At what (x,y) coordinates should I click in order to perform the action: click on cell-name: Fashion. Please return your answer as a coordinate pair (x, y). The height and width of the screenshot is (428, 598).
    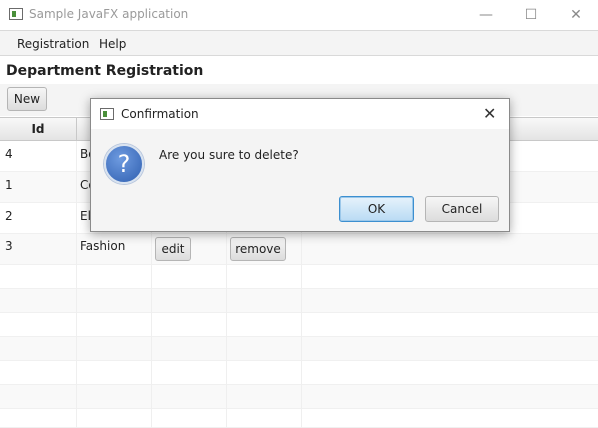
    Looking at the image, I should click on (103, 246).